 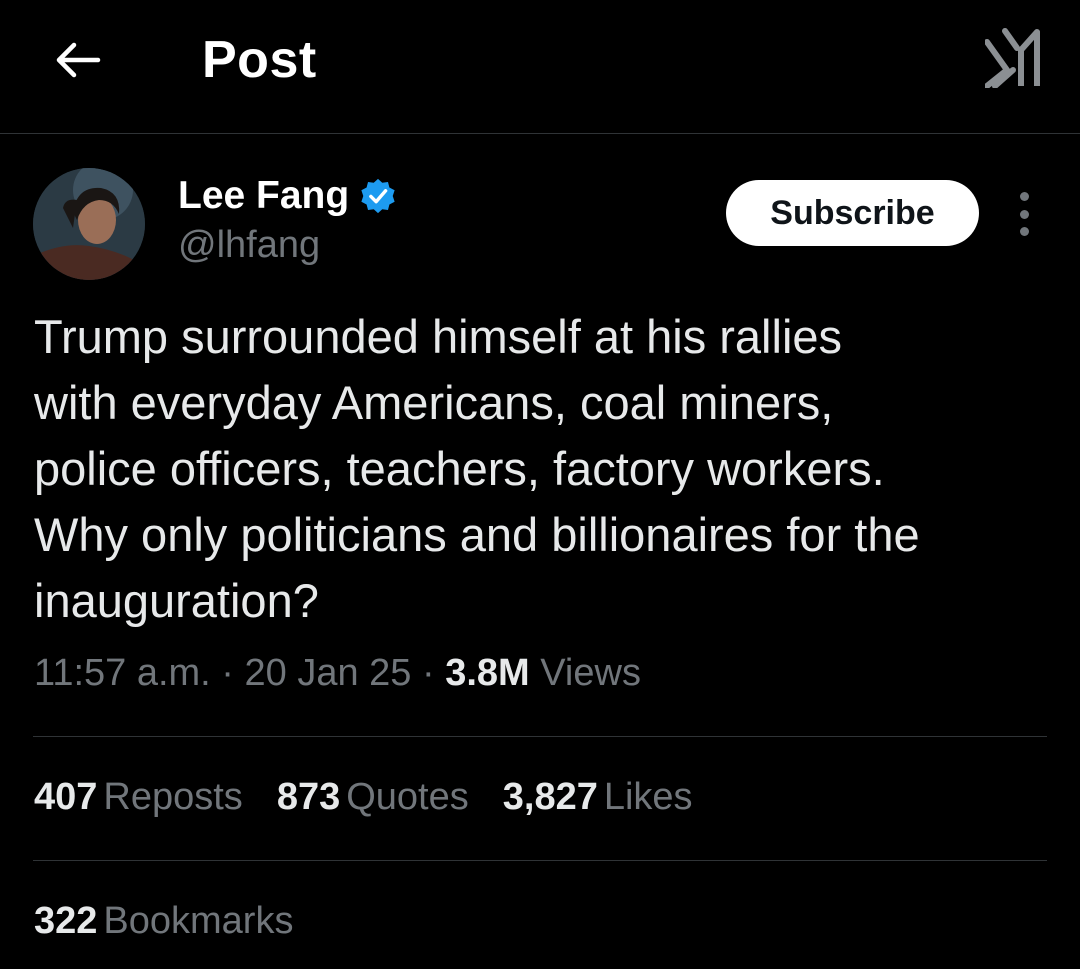 I want to click on likes-label: Likes, so click(x=648, y=797).